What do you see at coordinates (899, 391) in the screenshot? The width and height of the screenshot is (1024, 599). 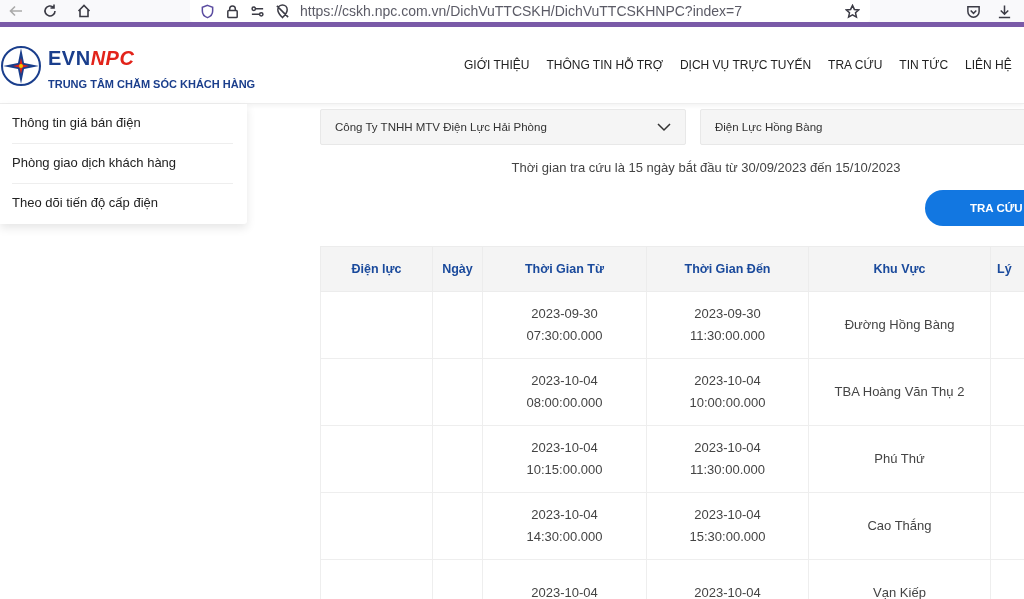 I see `table-cell: TBA Hoàng Văn Thụ 2` at bounding box center [899, 391].